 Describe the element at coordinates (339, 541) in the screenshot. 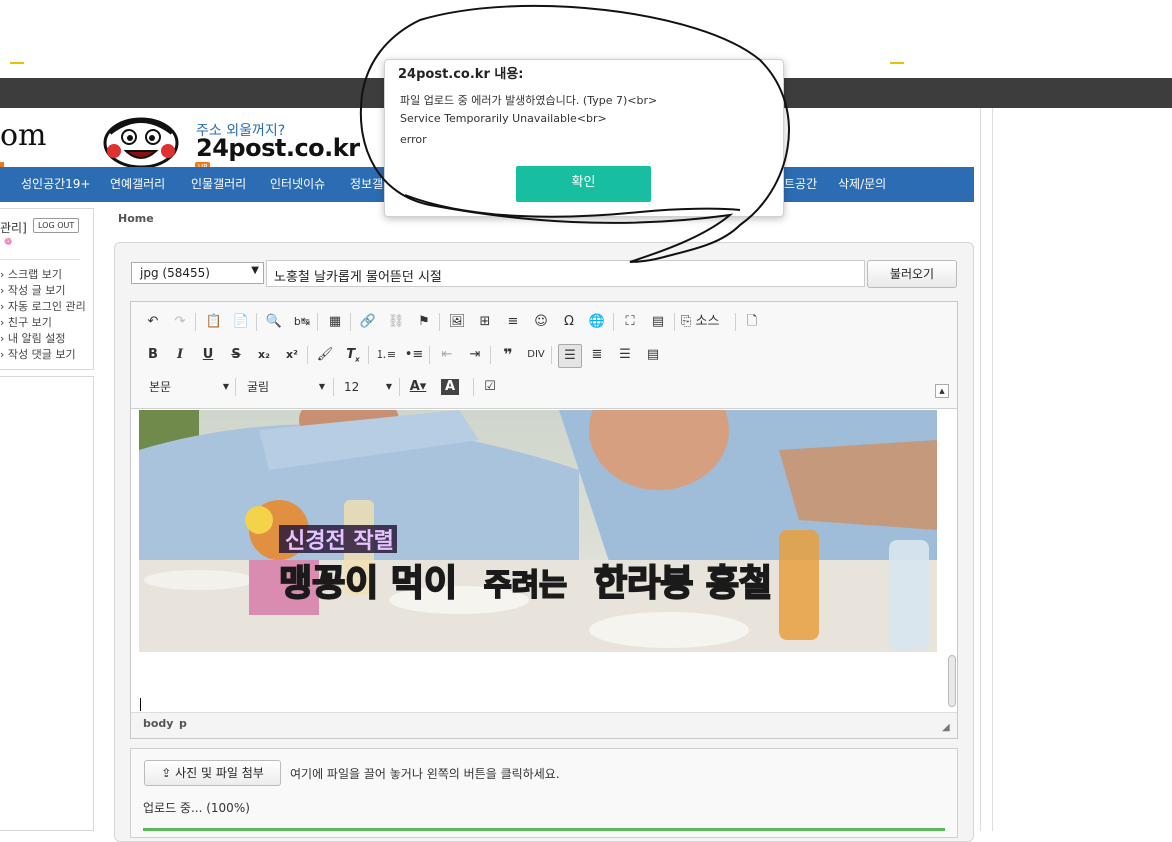

I see `caption-line-1: 신경전 작렬` at that location.